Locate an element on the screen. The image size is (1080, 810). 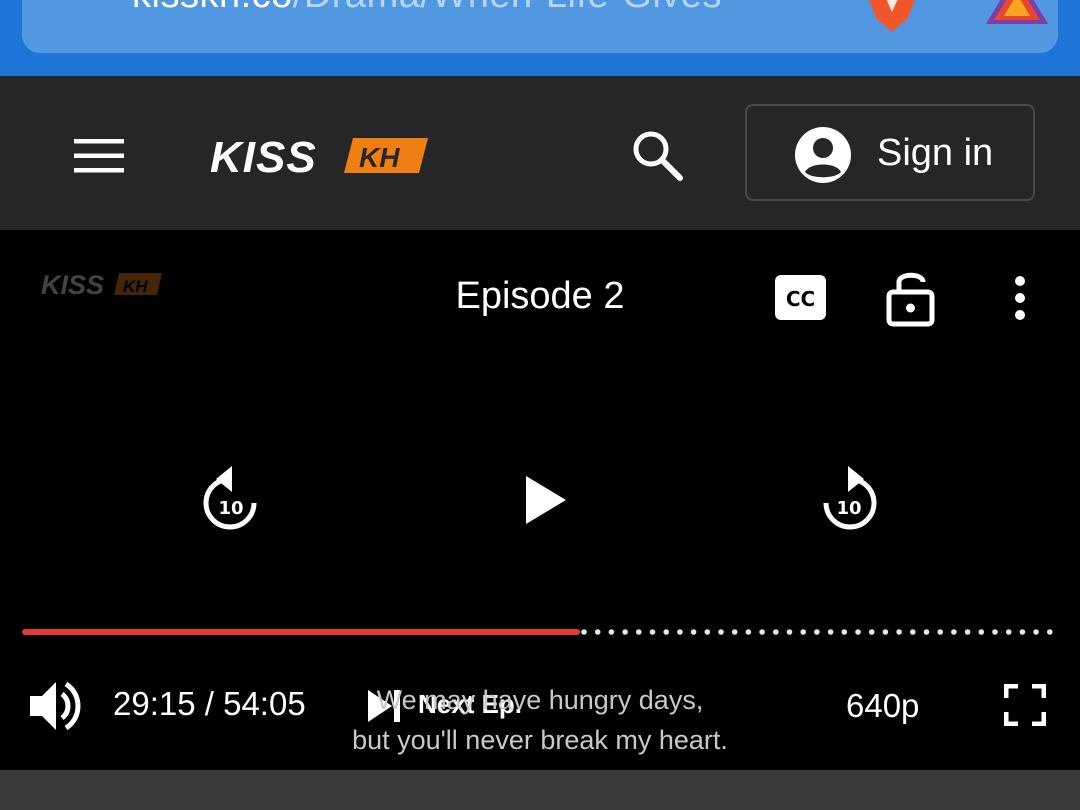
browser-address-bar: kisskh.co/Drama/When-Life-Gives is located at coordinates (540, 38).